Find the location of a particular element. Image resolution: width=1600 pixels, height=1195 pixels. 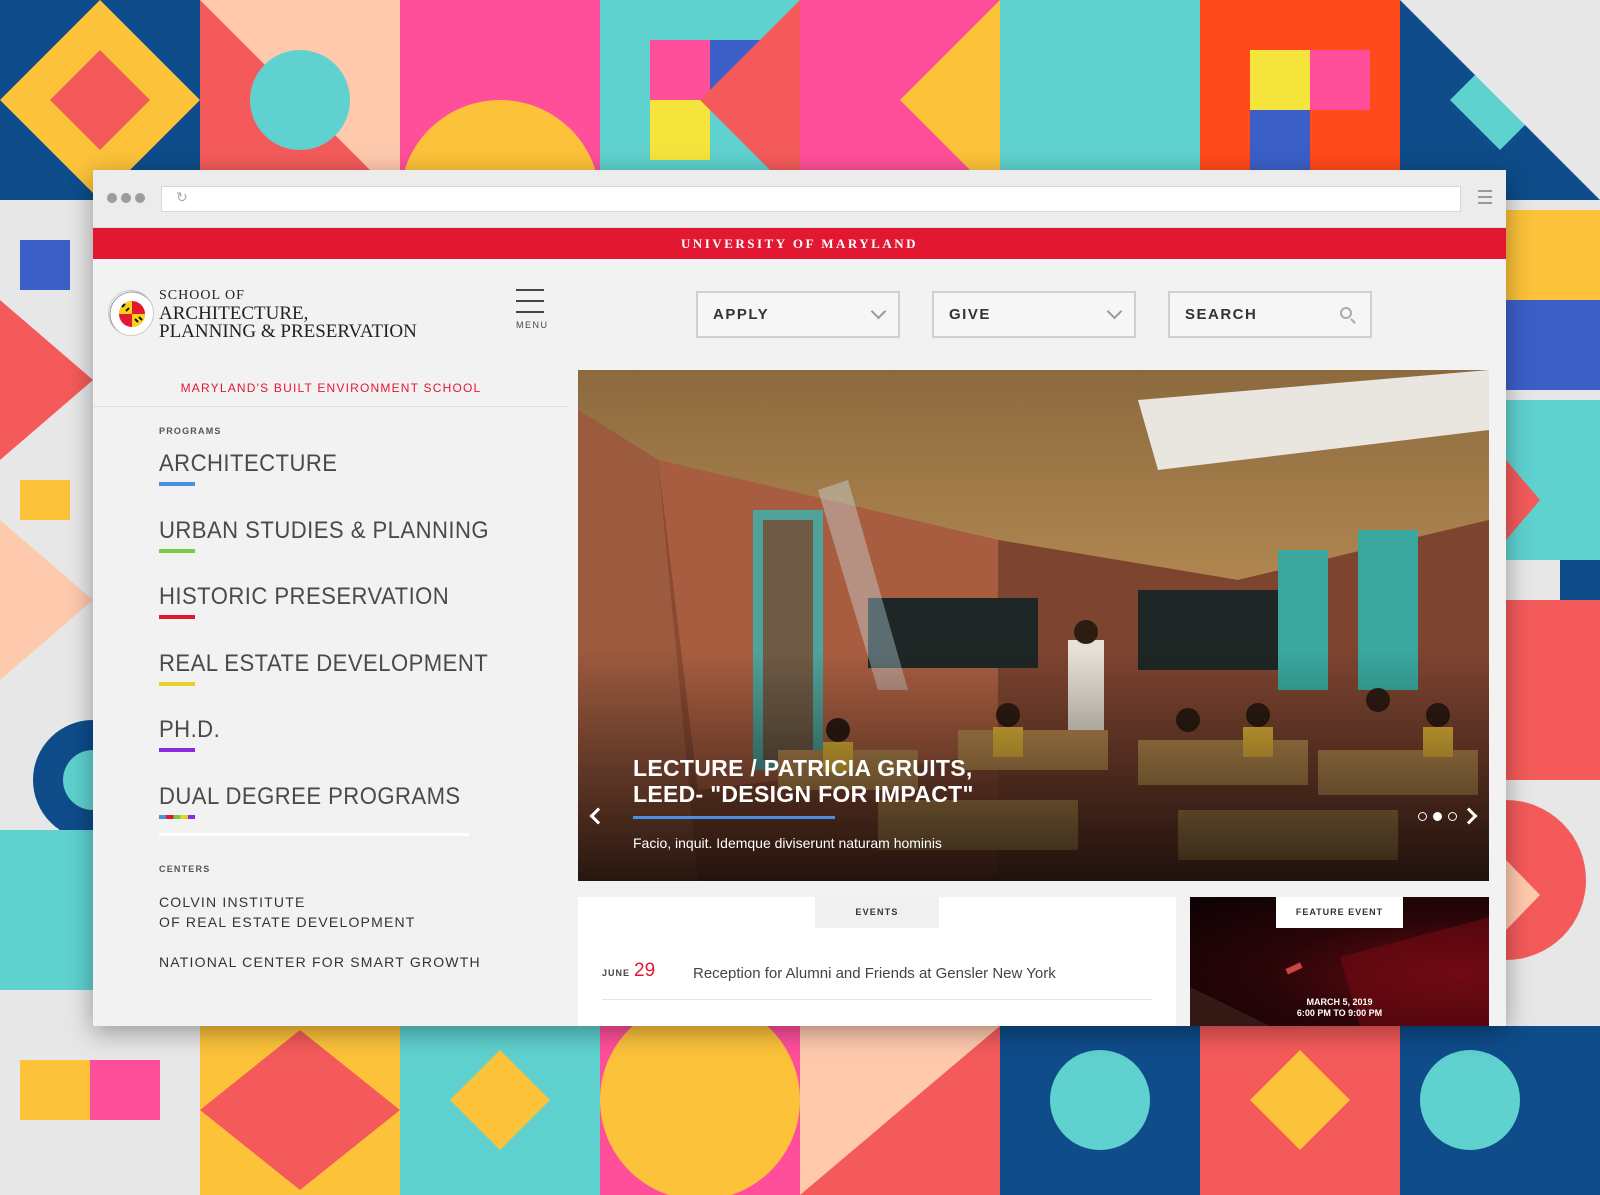

carousel-dot-active is located at coordinates (1437, 816).